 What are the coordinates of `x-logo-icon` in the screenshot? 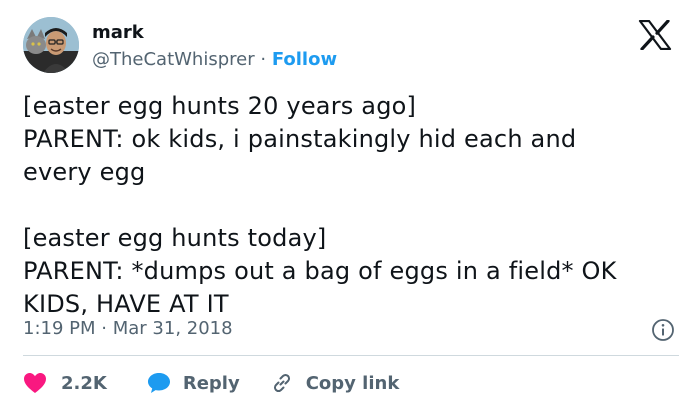 It's located at (655, 35).